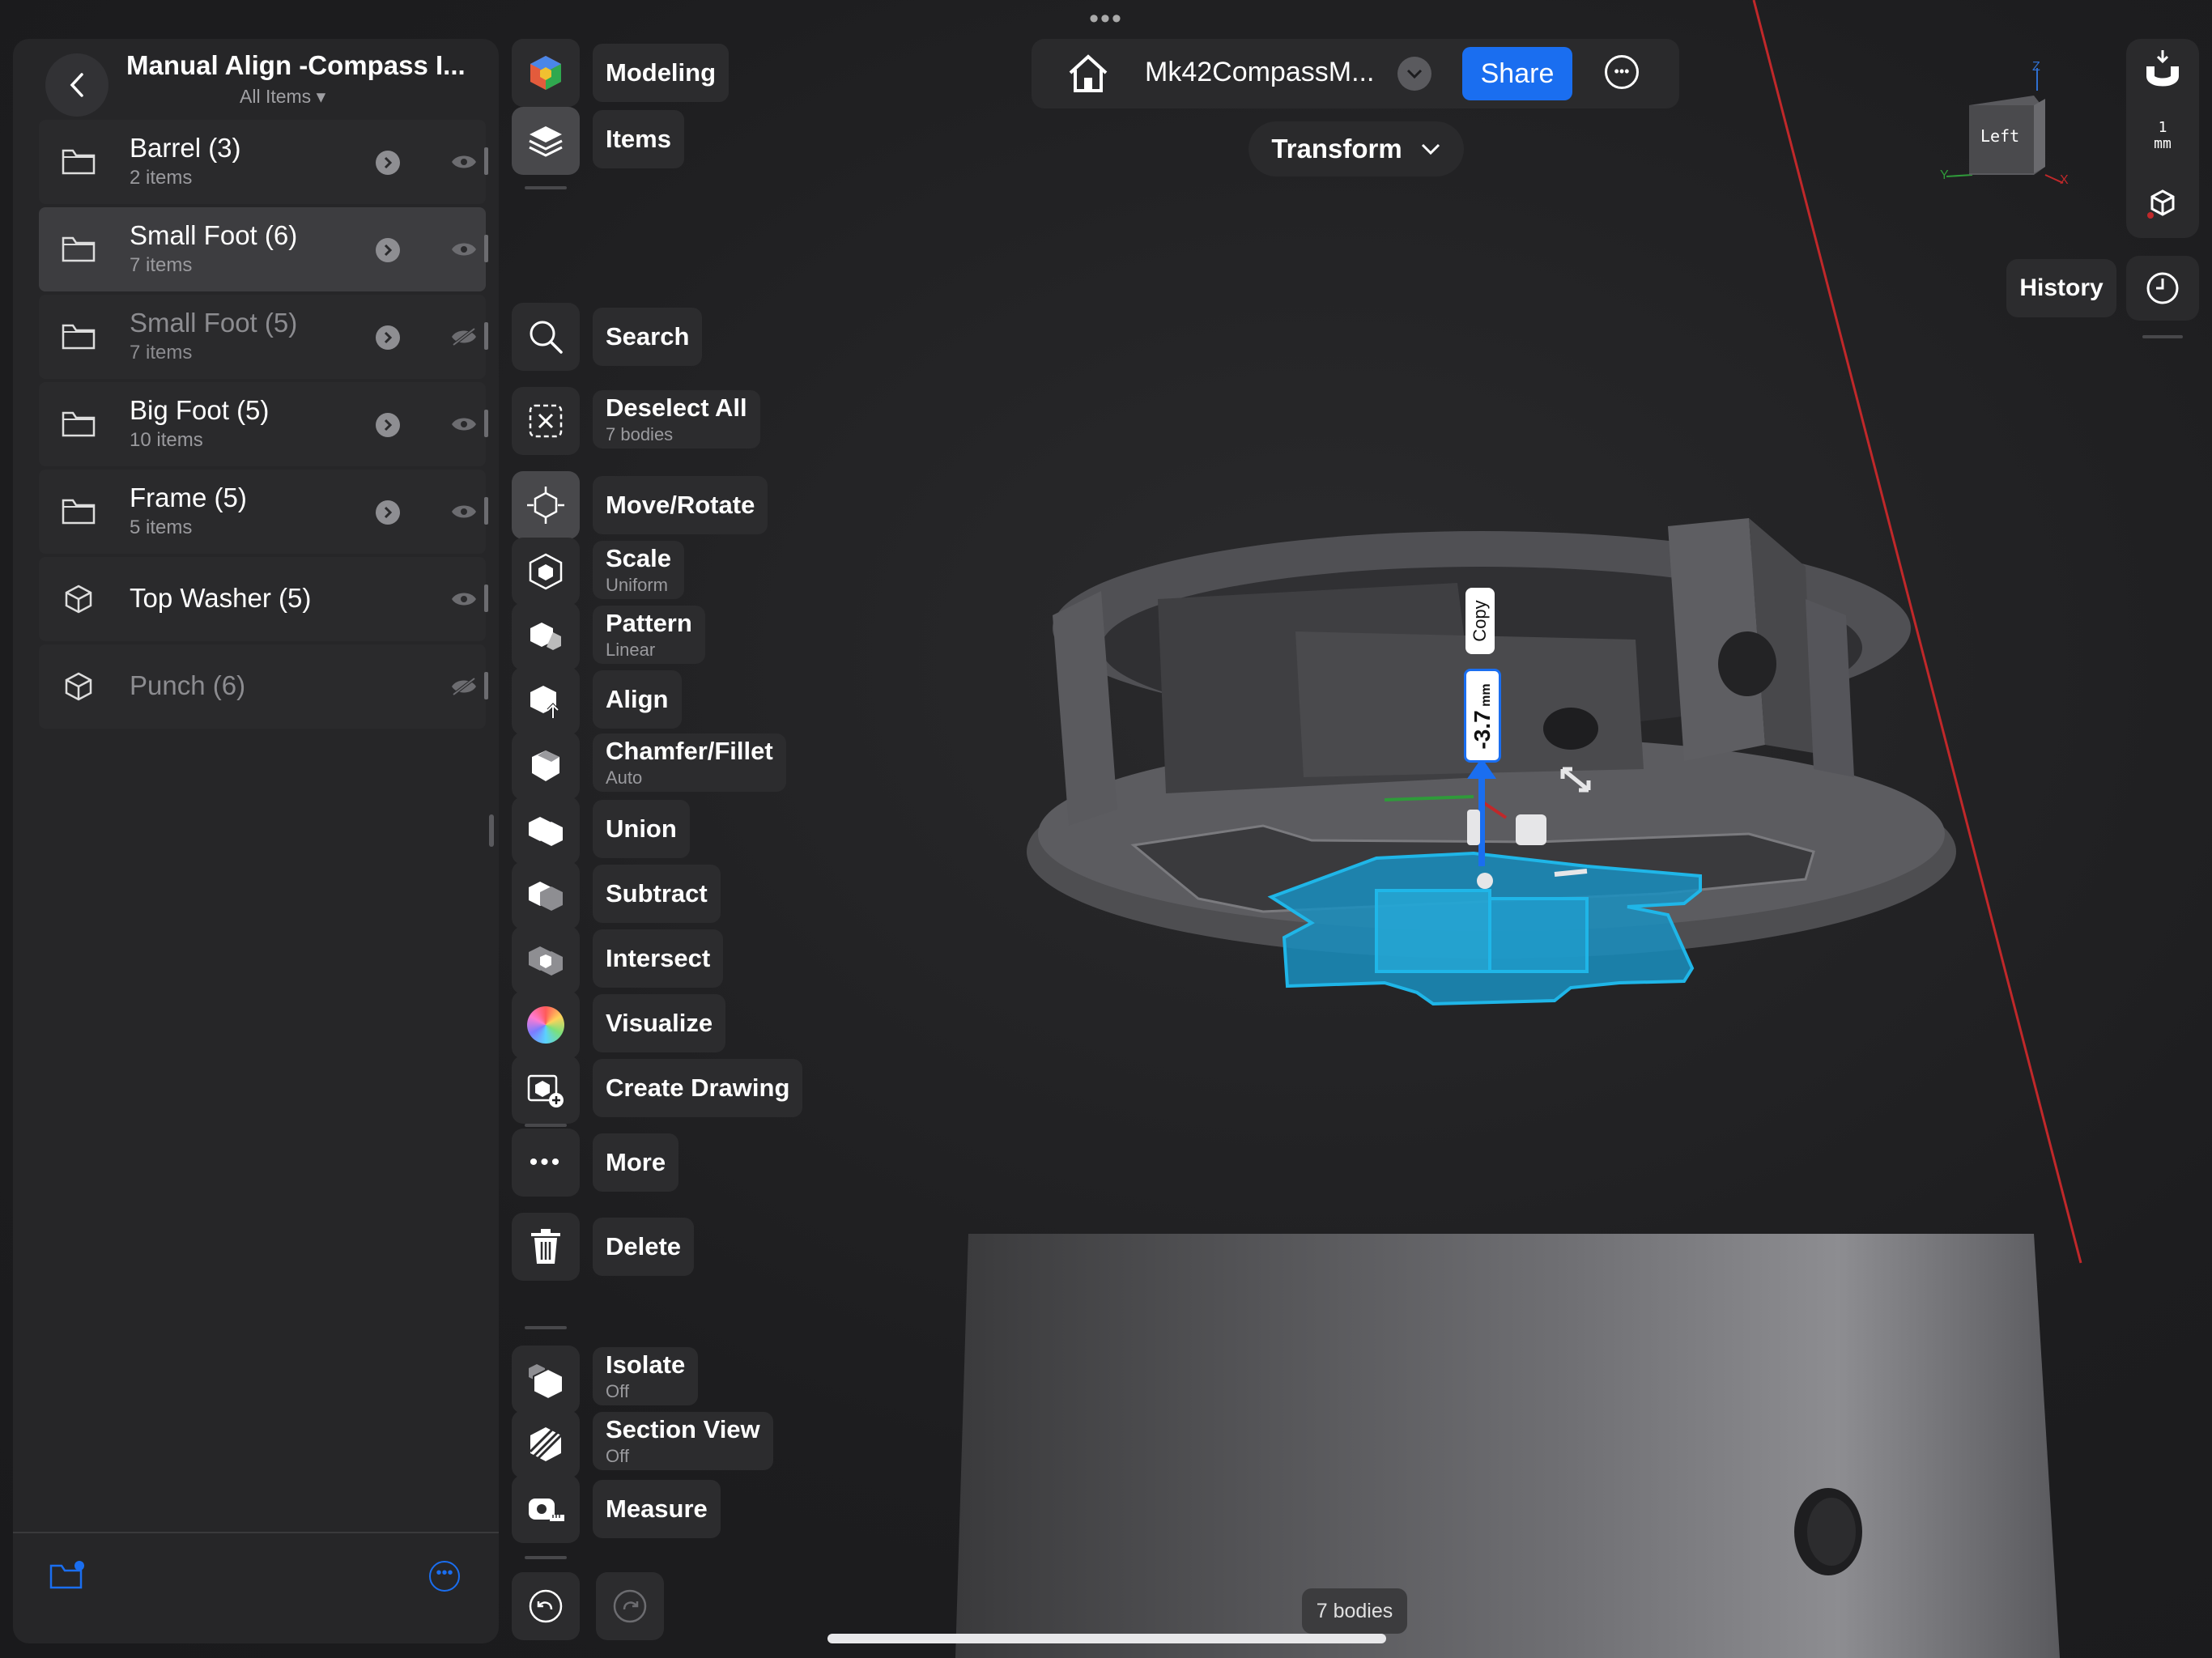 This screenshot has width=2212, height=1658. I want to click on search-label: Search, so click(648, 337).